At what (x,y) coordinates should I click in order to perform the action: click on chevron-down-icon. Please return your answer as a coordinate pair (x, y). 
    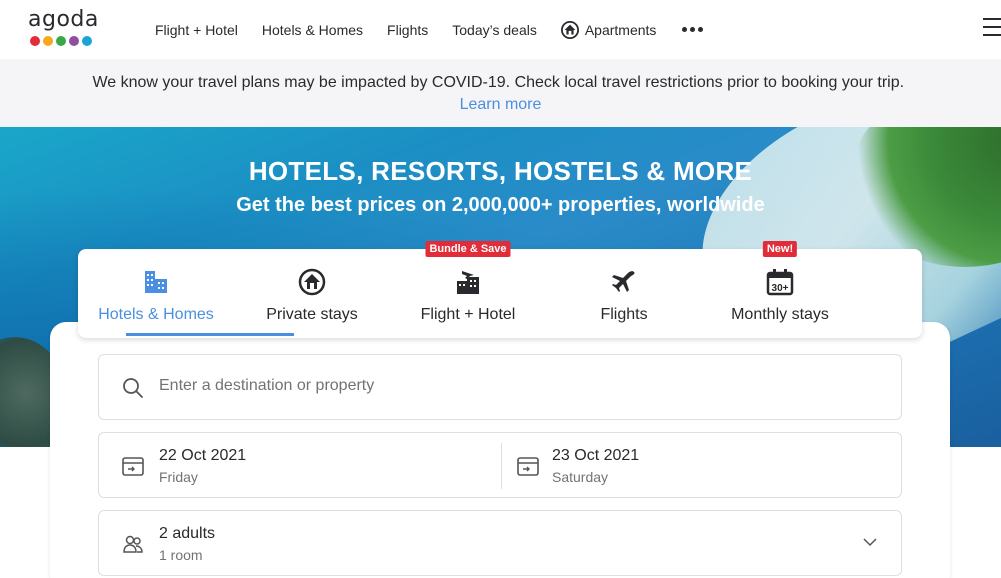
    Looking at the image, I should click on (870, 542).